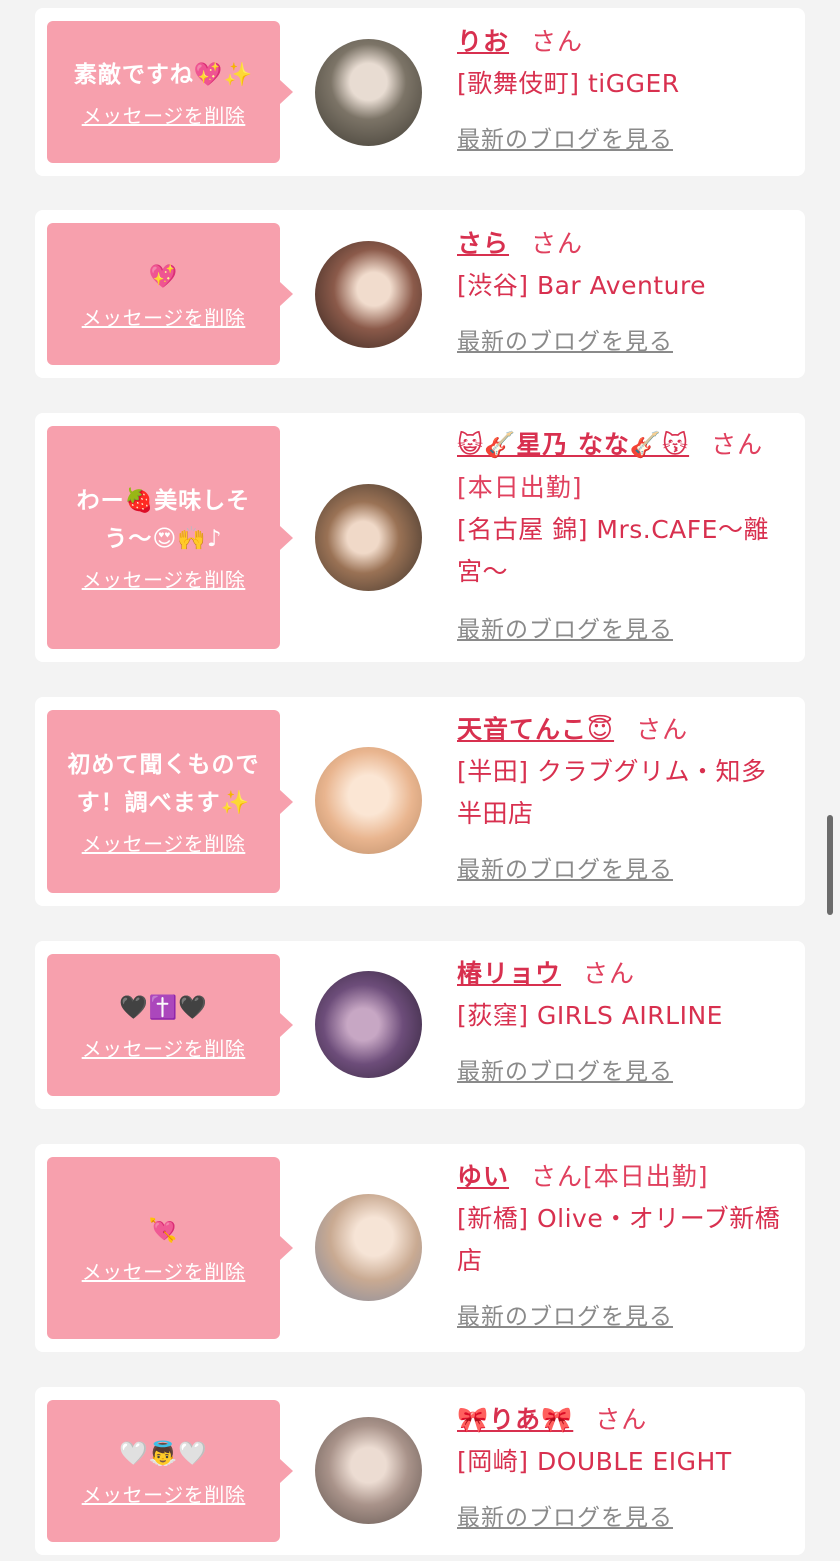 The image size is (840, 1561). Describe the element at coordinates (163, 1007) in the screenshot. I see `message-text: 🖤✝️🖤` at that location.